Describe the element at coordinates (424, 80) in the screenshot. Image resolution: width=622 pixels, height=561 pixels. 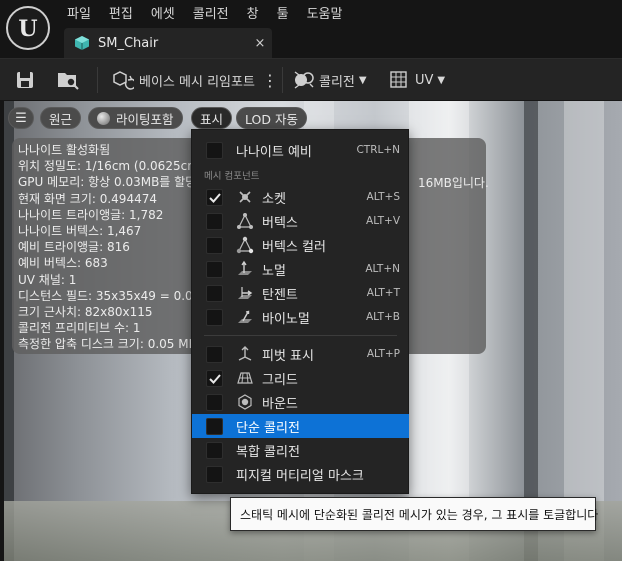
I see `uv-label: UV` at that location.